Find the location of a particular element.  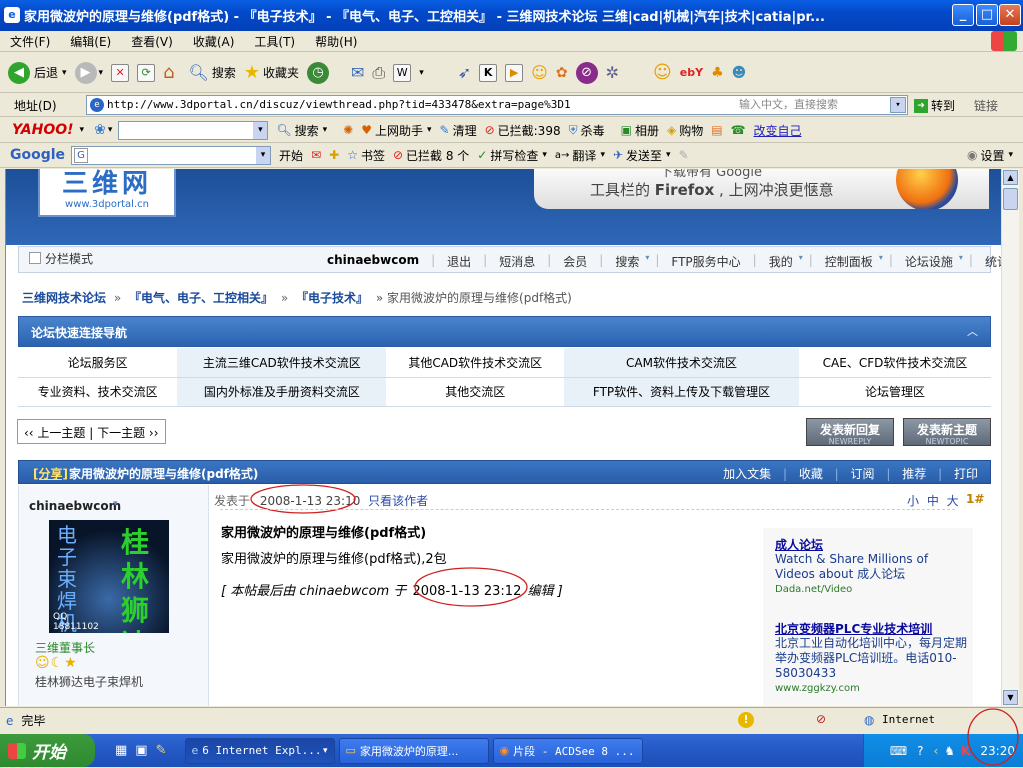

quicknav-link: FTP软件、资料上传及下载管理区 is located at coordinates (681, 392).